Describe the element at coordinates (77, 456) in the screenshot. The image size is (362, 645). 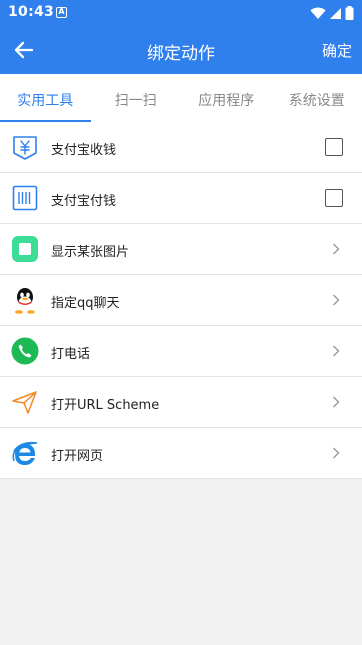
I see `list-item-label: 打开网页` at that location.